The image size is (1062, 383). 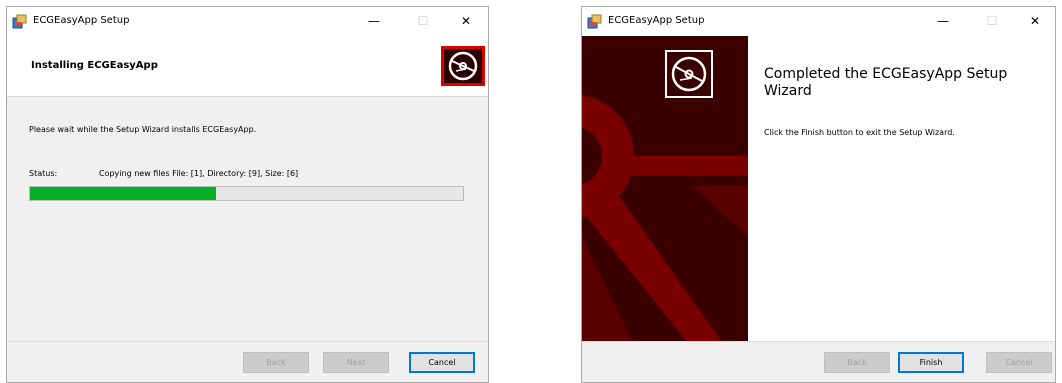 I want to click on completion-heading: Completed the ECGEasyApp Setup Wizard, so click(x=886, y=82).